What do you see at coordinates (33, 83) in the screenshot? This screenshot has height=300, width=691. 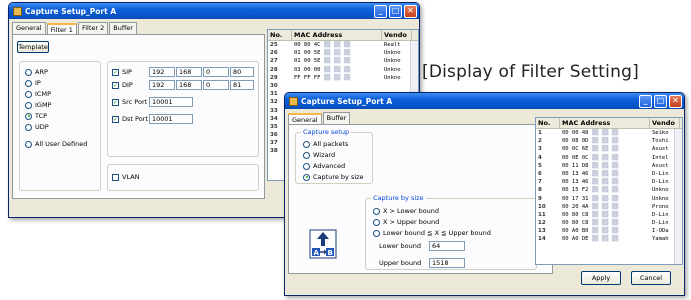 I see `protocol-ip: IP` at bounding box center [33, 83].